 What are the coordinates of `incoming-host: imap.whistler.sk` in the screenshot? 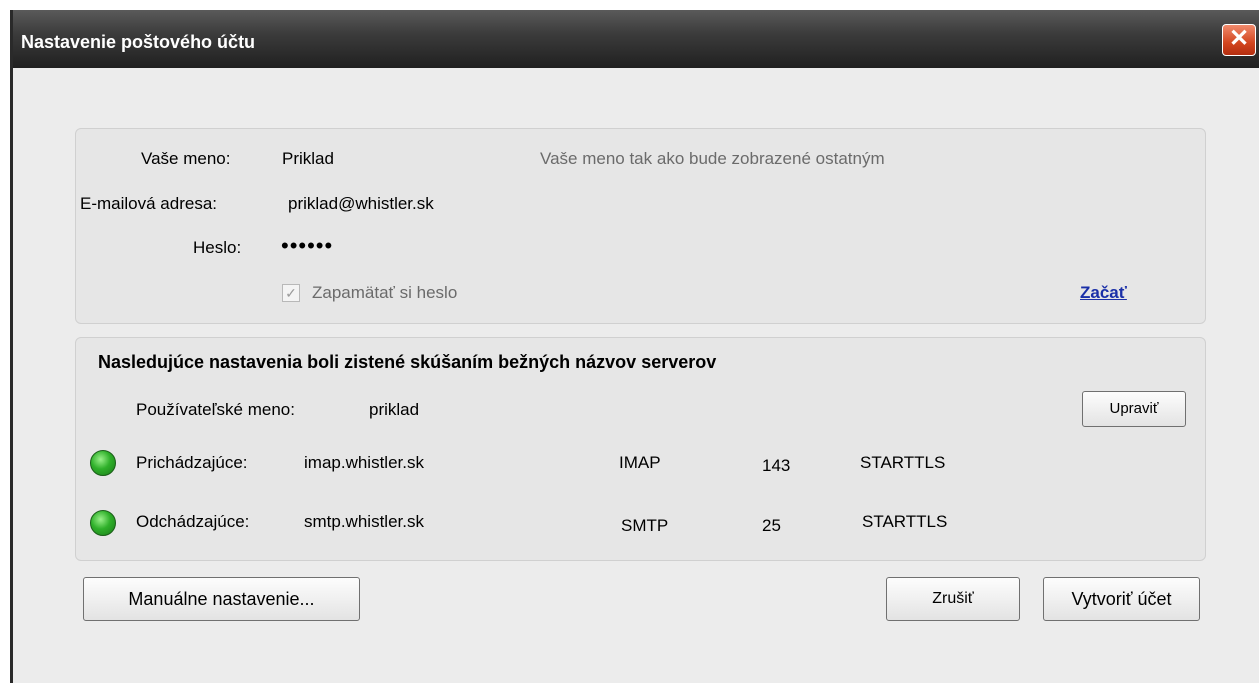 It's located at (364, 462).